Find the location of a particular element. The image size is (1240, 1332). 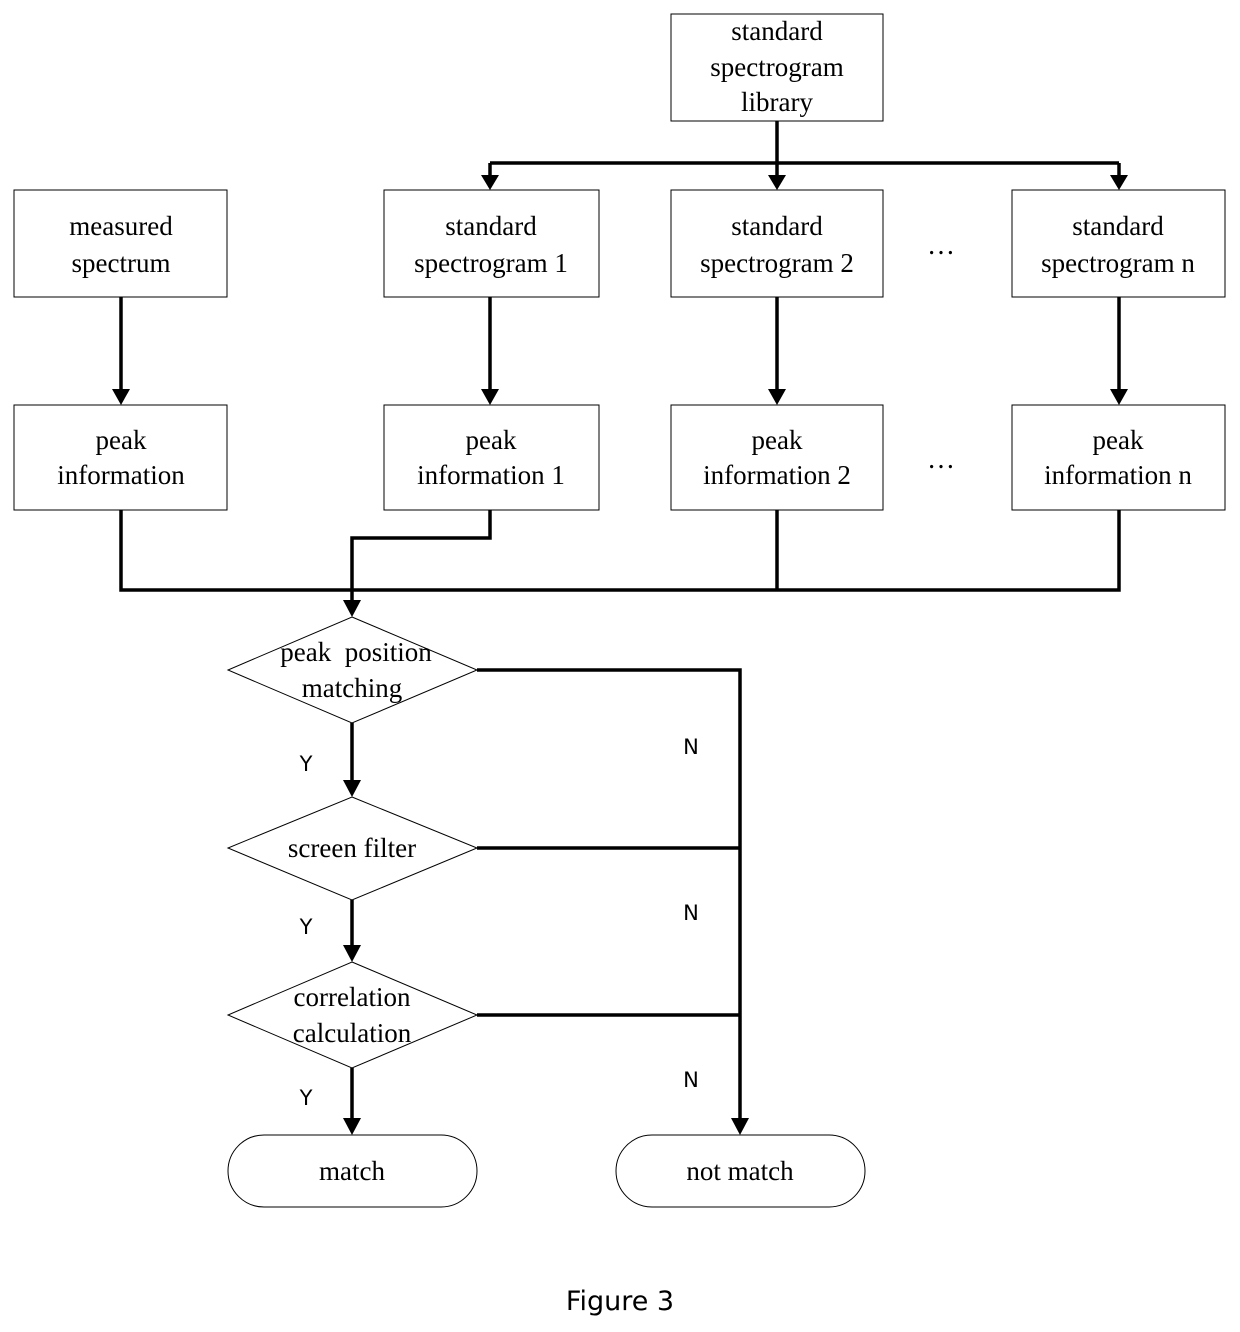

yes-label-3: Y is located at coordinates (306, 1098).